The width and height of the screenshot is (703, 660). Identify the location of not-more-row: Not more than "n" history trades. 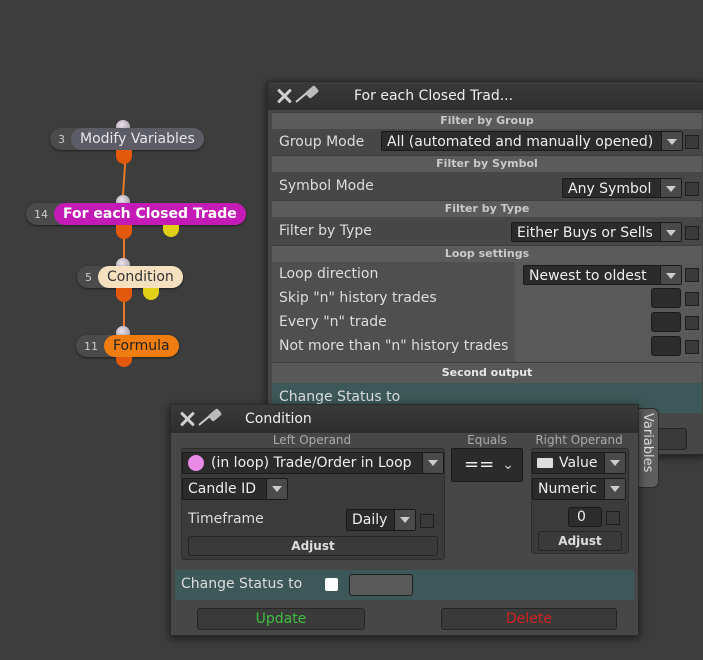
(487, 346).